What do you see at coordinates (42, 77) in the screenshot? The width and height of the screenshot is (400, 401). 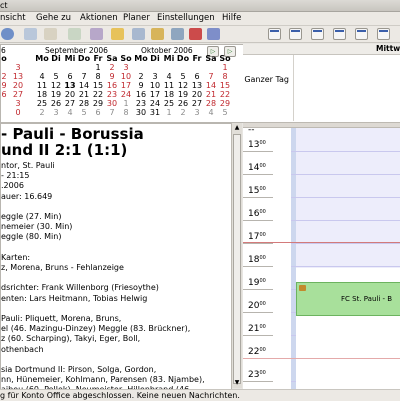 I see `sept-day: 4` at bounding box center [42, 77].